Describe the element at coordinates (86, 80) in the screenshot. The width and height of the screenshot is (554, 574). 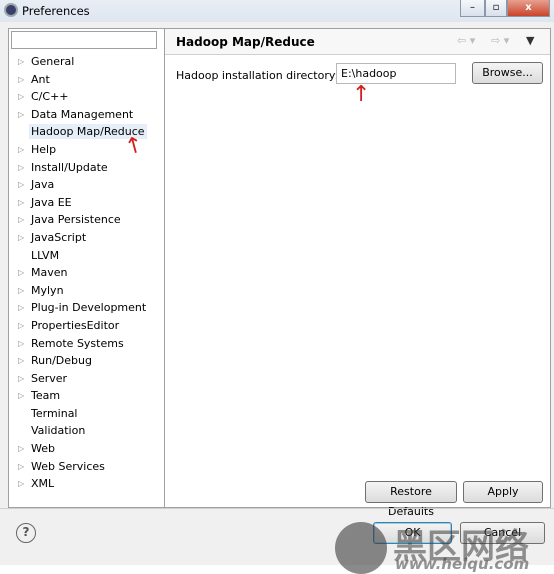
I see `tree-item: ▷ Ant` at that location.